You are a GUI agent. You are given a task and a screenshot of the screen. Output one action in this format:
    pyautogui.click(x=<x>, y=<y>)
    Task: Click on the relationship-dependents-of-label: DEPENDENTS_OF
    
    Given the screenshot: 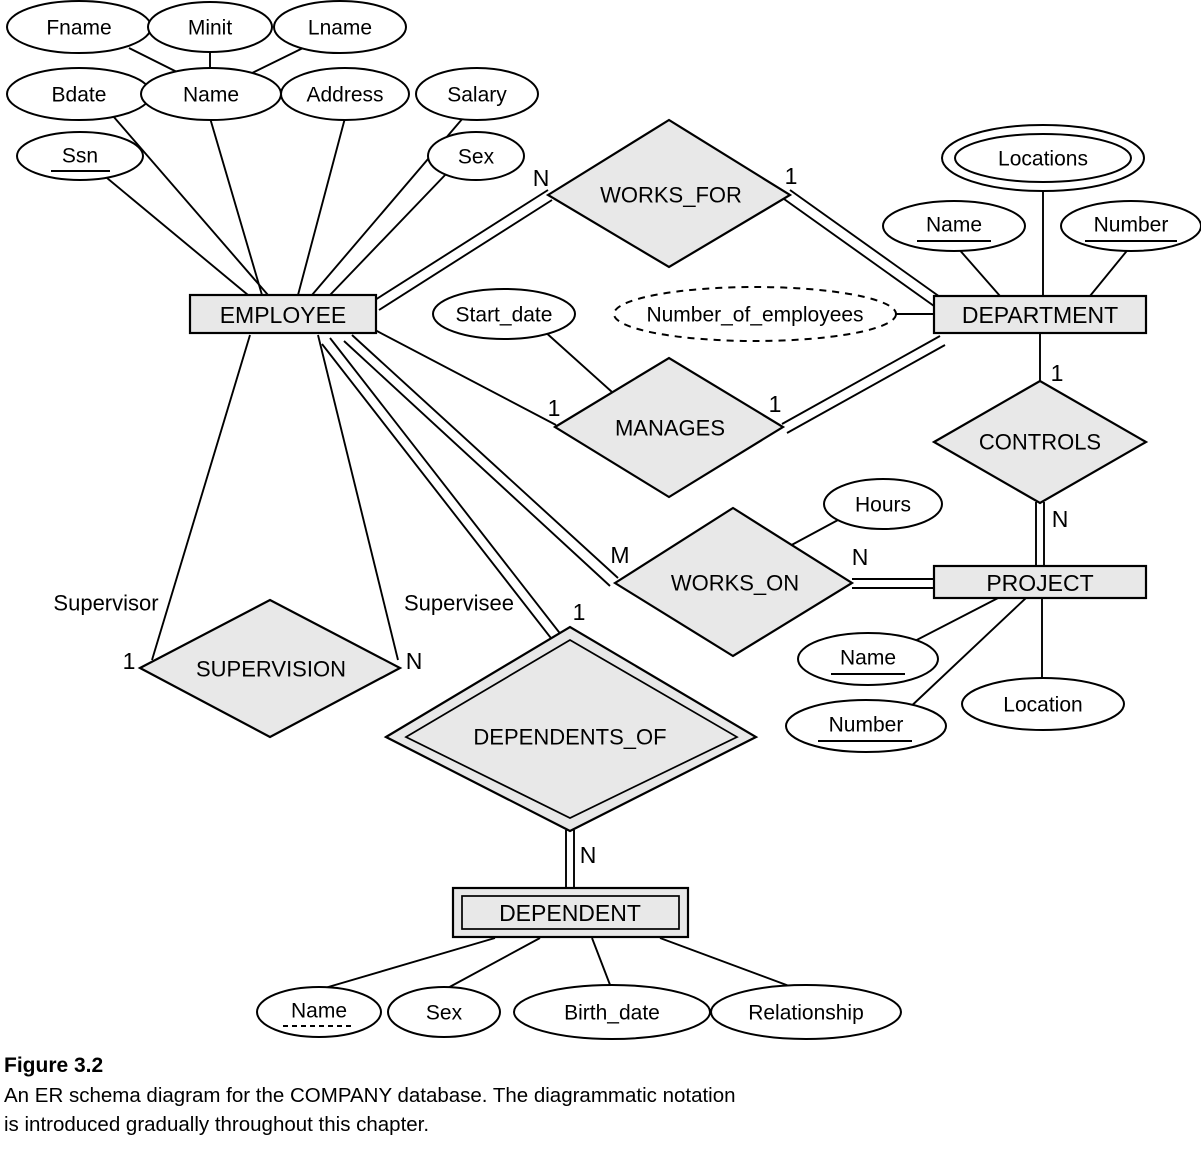 What is the action you would take?
    pyautogui.click(x=569, y=737)
    